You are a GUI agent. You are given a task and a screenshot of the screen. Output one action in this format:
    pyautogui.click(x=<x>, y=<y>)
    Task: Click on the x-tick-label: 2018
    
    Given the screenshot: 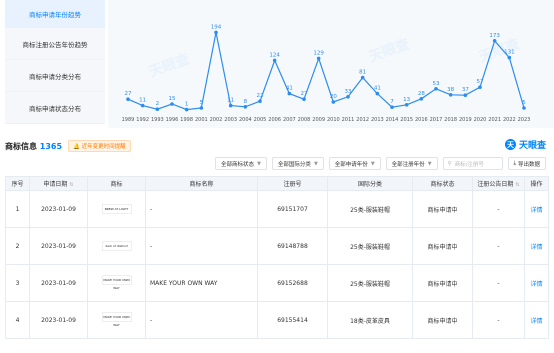 What is the action you would take?
    pyautogui.click(x=450, y=120)
    